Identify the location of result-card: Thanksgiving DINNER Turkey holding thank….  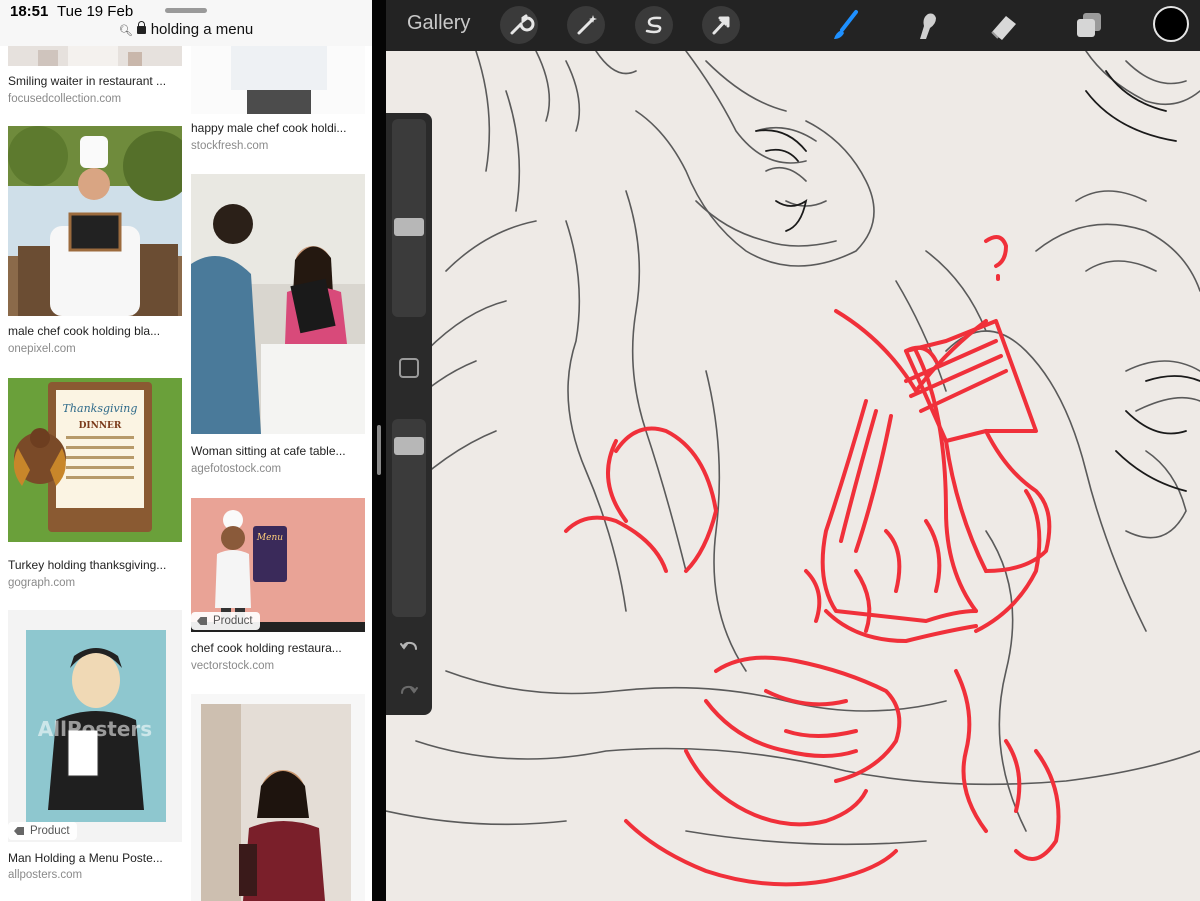
(93, 488).